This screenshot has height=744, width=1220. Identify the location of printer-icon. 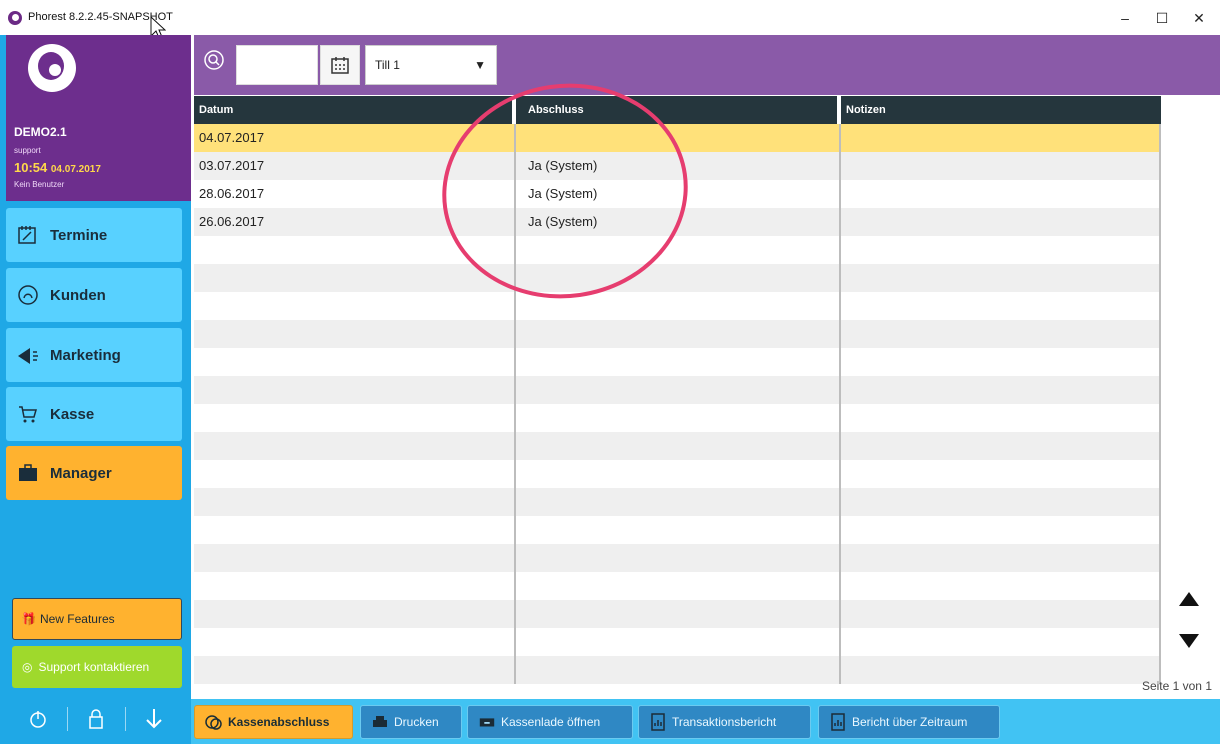
(380, 722).